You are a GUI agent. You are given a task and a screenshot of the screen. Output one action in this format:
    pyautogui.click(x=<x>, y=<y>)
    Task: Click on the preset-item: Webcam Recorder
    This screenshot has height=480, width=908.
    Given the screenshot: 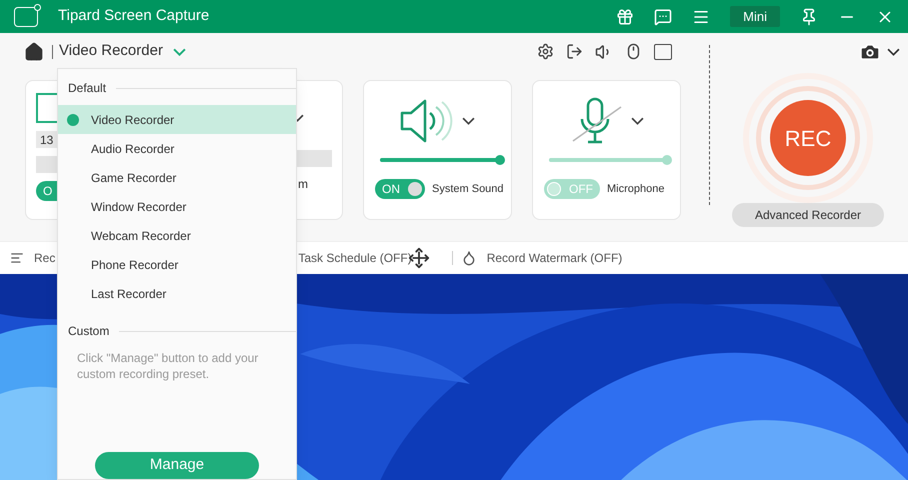 What is the action you would take?
    pyautogui.click(x=177, y=235)
    